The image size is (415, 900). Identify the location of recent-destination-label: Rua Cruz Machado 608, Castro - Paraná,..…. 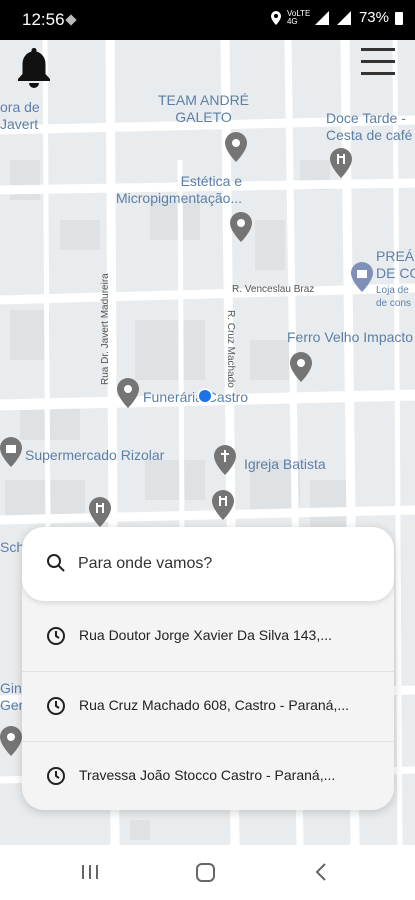
(214, 705).